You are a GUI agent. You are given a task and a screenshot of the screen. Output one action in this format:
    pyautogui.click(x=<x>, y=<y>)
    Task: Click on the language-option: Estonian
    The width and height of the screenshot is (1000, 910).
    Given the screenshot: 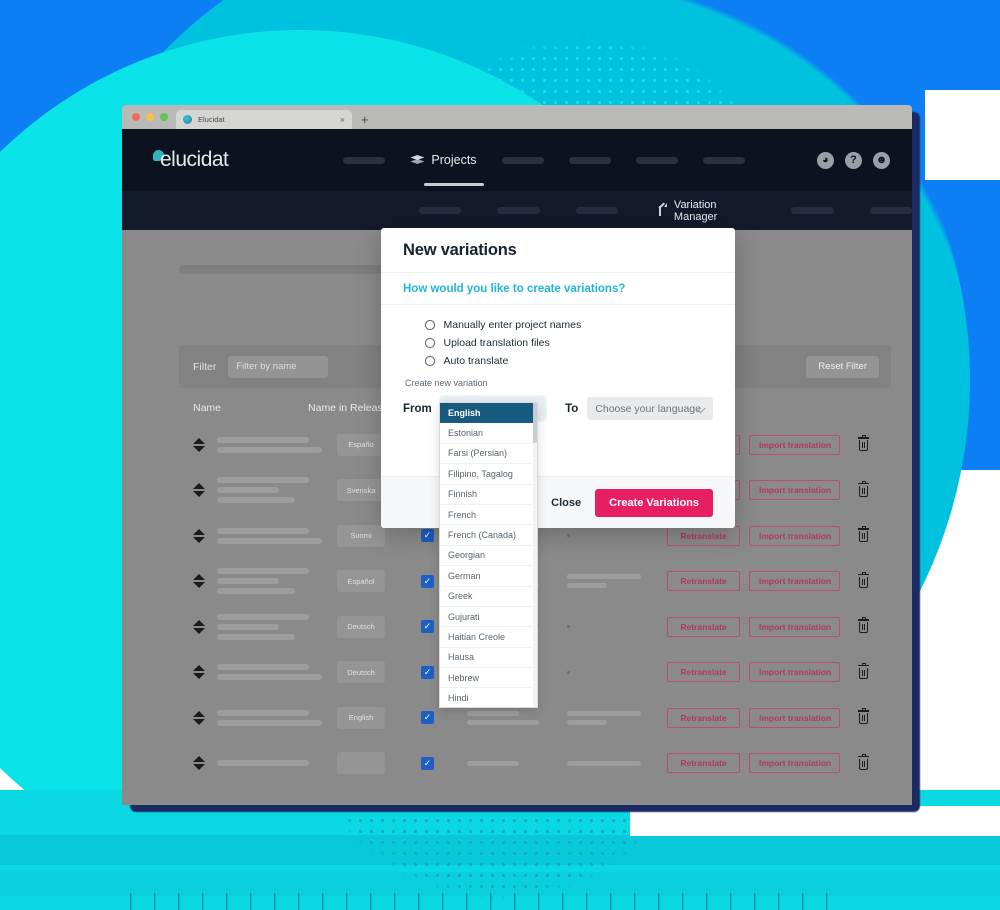 What is the action you would take?
    pyautogui.click(x=488, y=433)
    